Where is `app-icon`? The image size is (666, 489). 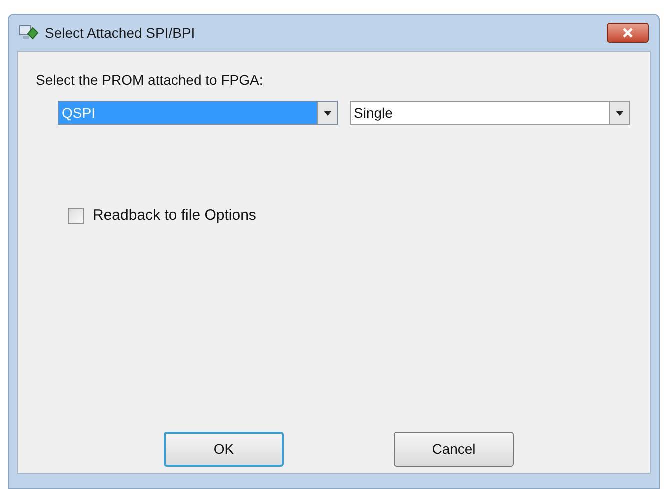
app-icon is located at coordinates (29, 33).